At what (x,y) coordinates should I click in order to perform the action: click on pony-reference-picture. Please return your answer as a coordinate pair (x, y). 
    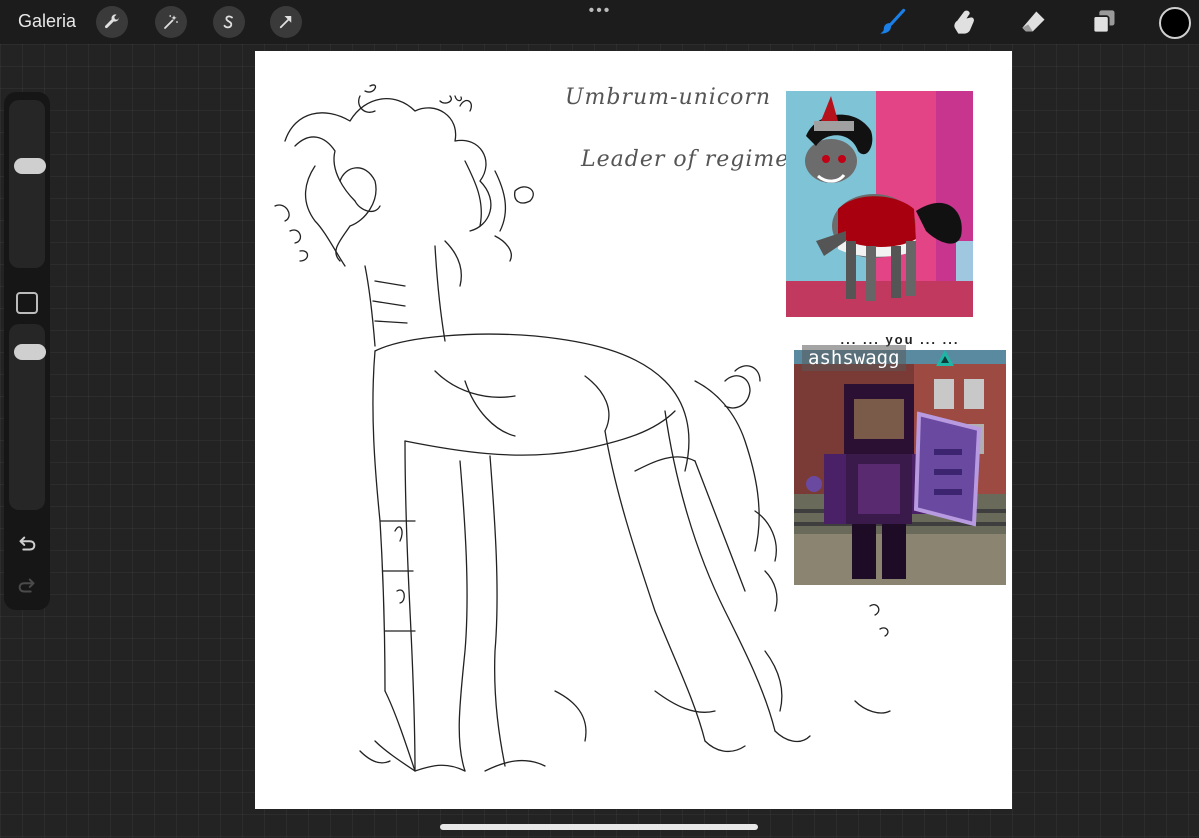
    Looking at the image, I should click on (879, 204).